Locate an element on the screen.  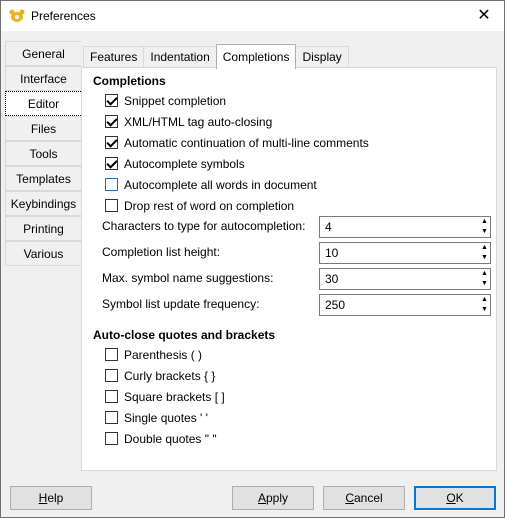
checkbox-label: Parenthesis ( ) is located at coordinates (163, 354).